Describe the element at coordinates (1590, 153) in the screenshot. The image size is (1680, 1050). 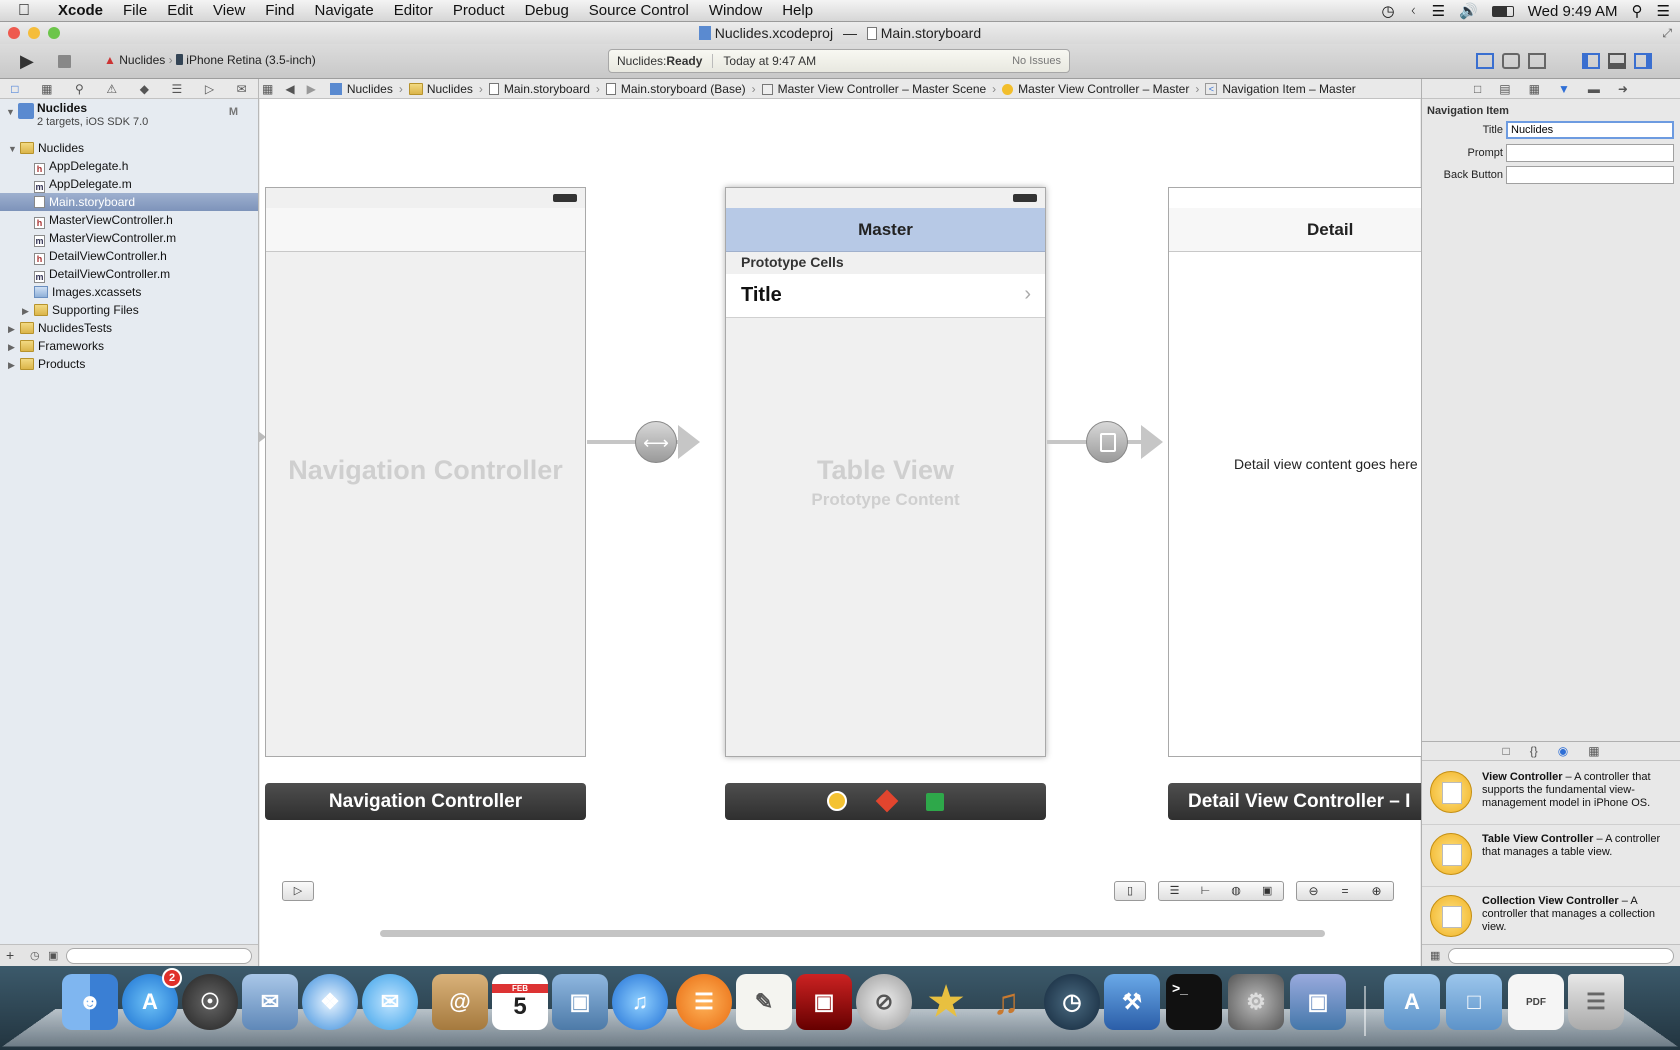
I see `prompt-field` at that location.